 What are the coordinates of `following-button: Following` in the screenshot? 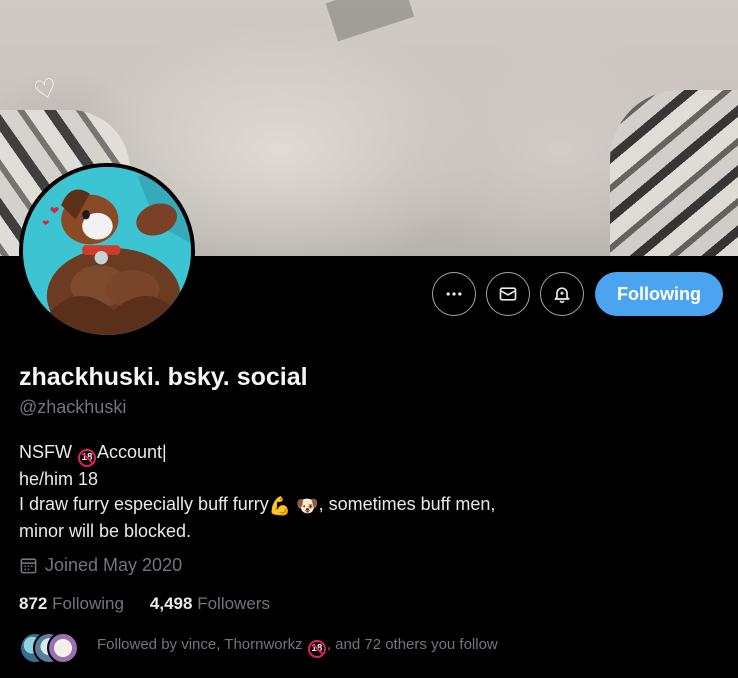 It's located at (659, 294).